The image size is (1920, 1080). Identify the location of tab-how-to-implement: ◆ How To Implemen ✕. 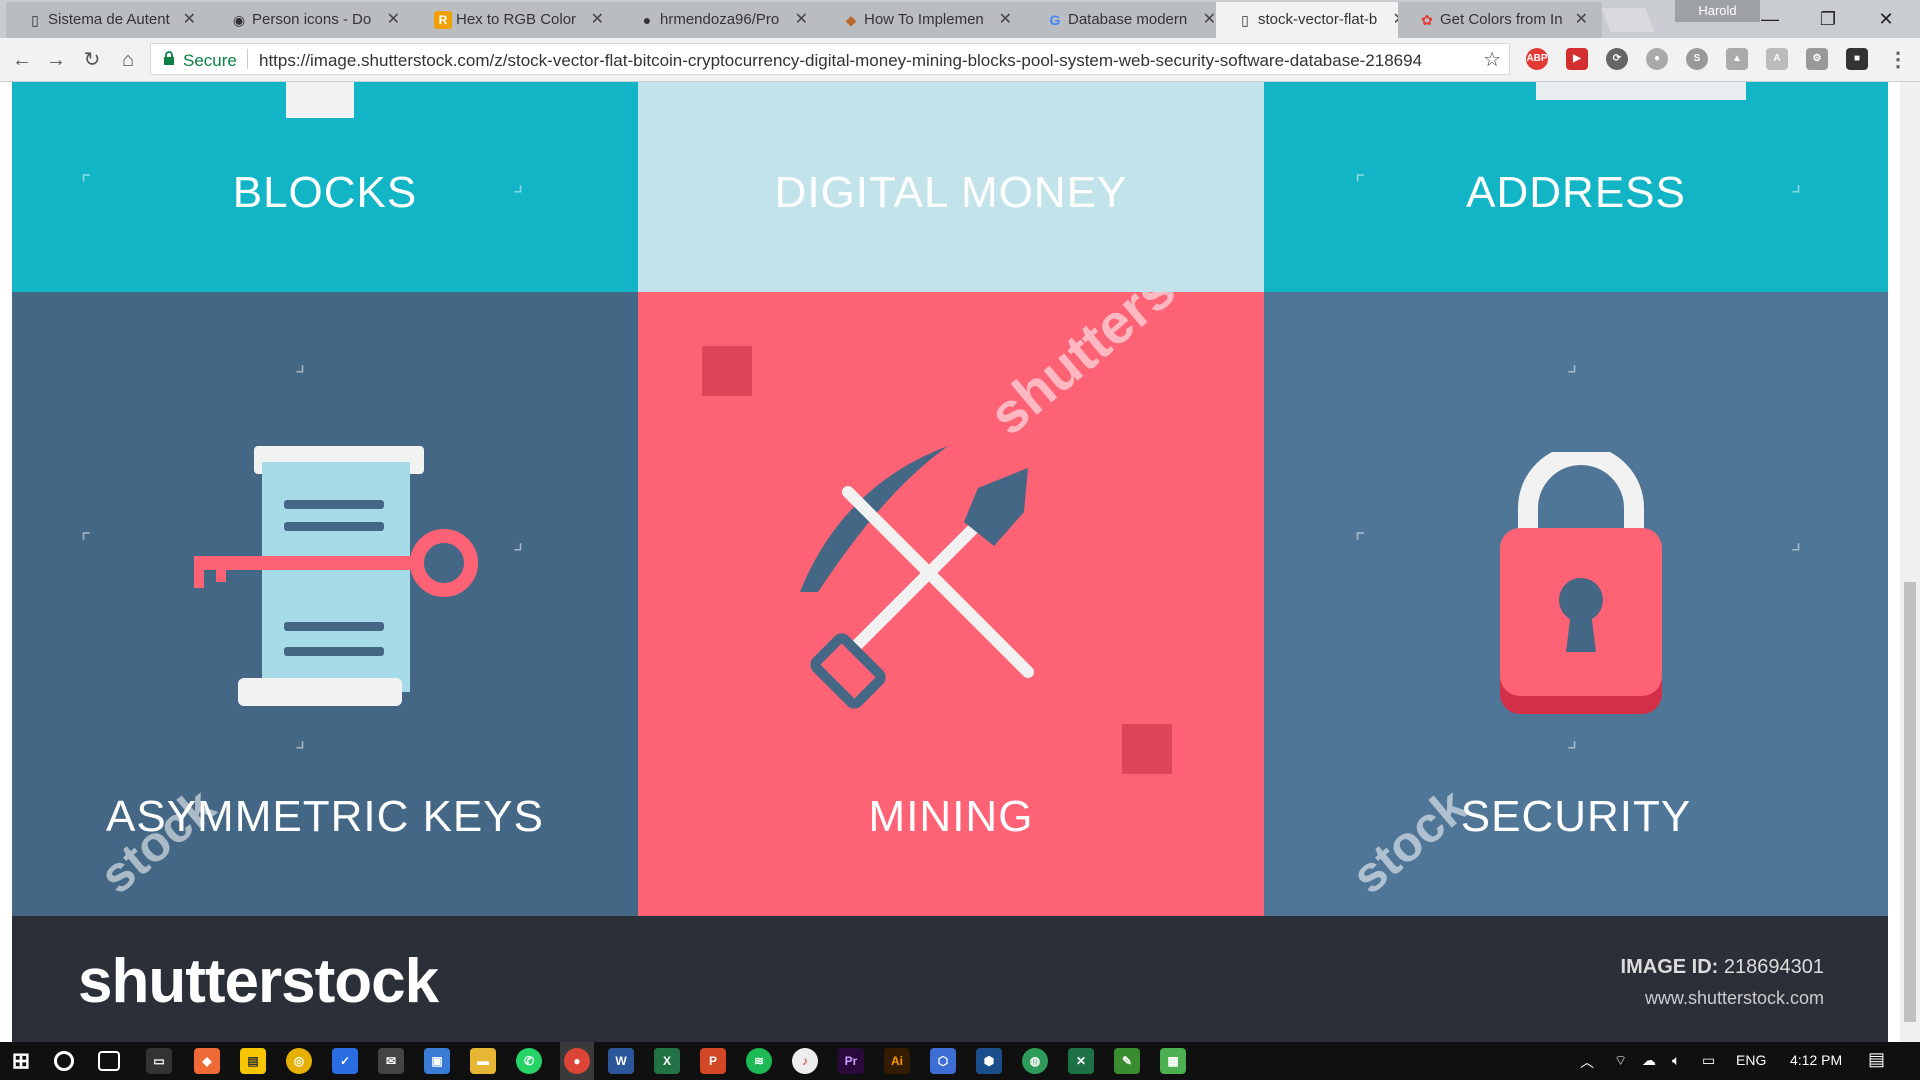
(924, 20).